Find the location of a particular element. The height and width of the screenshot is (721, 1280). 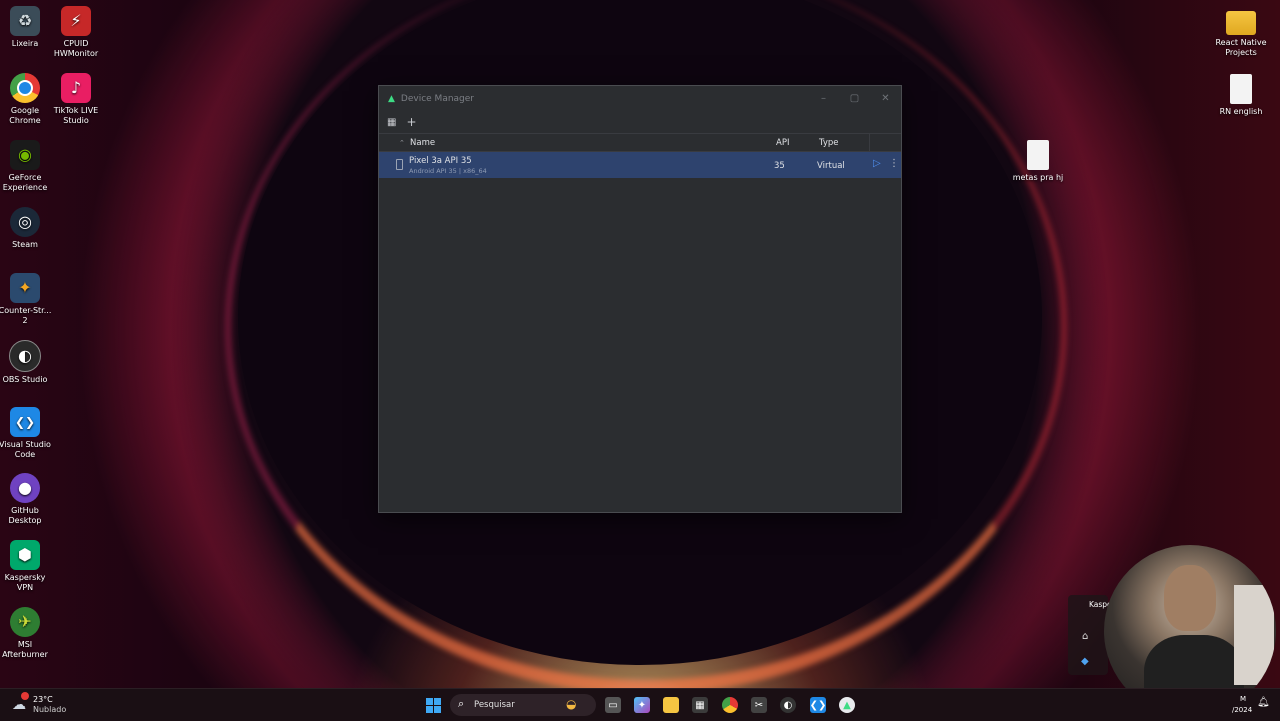

desktop-icon-obs: ◐ OBS Studio is located at coordinates (26, 362).